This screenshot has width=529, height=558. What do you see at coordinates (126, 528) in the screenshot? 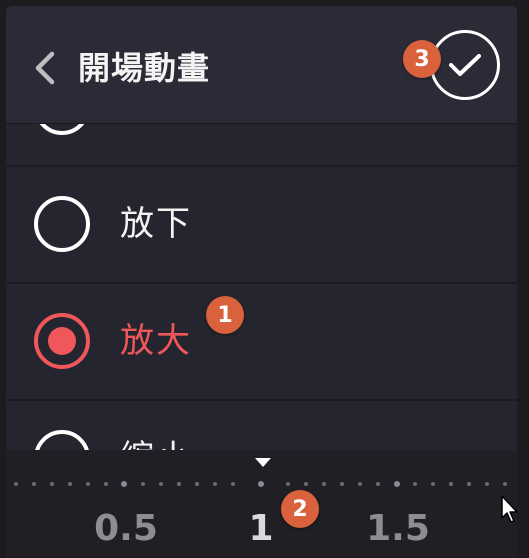
I see `scrubber-label: 0.5` at bounding box center [126, 528].